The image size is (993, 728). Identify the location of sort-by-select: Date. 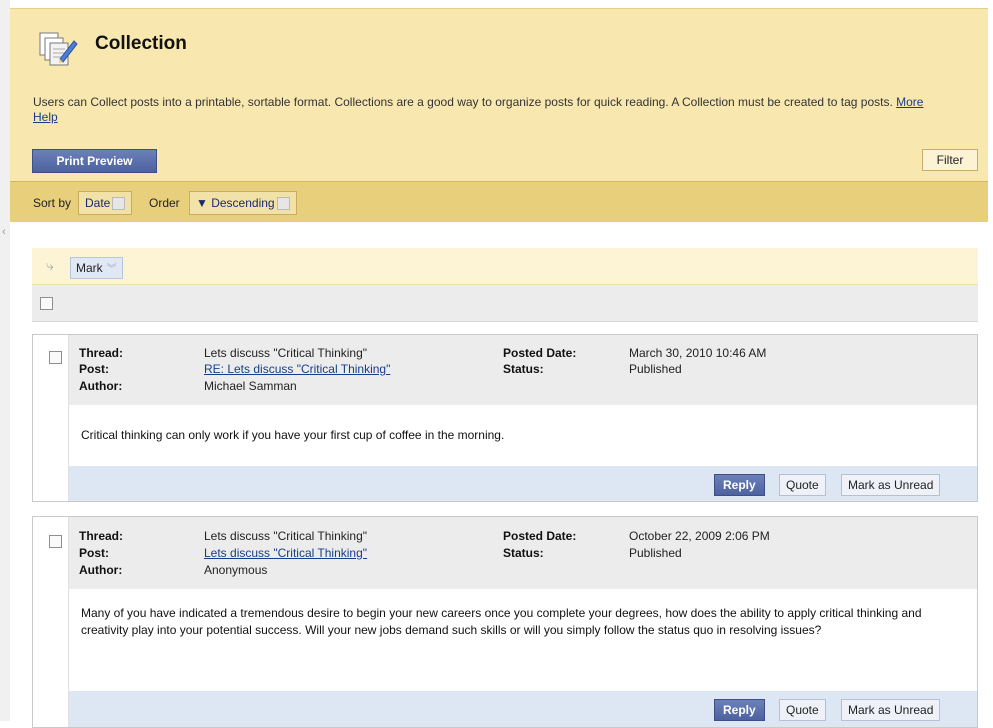
(105, 203).